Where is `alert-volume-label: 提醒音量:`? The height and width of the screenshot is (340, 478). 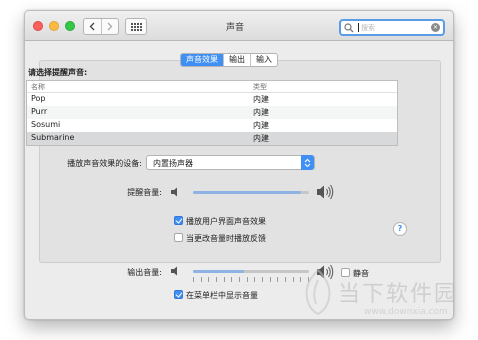 alert-volume-label: 提醒音量: is located at coordinates (144, 192).